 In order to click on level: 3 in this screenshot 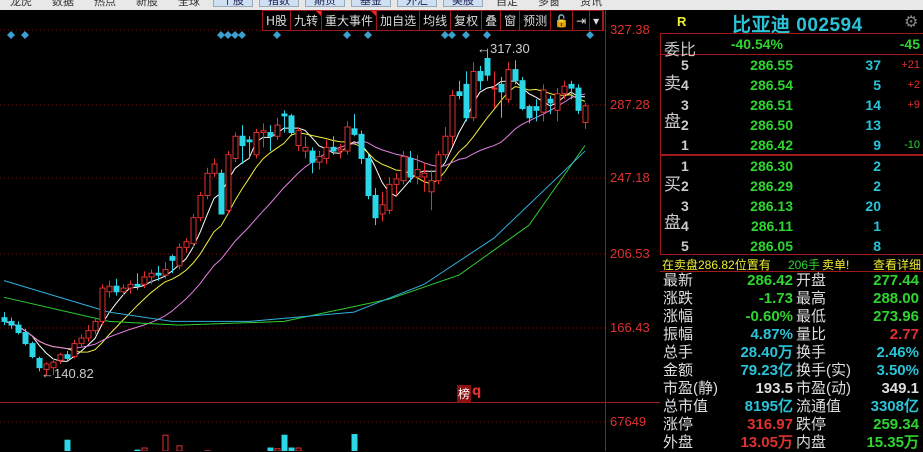, I will do `click(685, 105)`.